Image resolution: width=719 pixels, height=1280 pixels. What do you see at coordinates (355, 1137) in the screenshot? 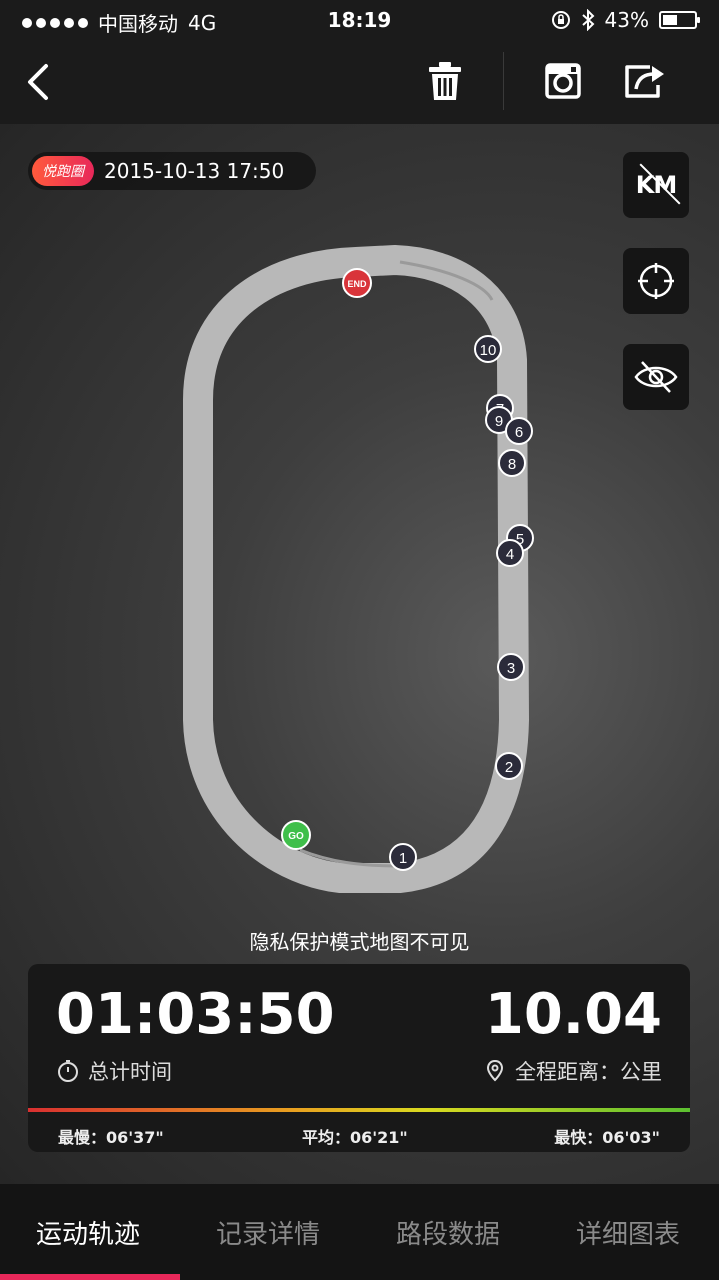
I see `pace-average: 平均：06'21"` at bounding box center [355, 1137].